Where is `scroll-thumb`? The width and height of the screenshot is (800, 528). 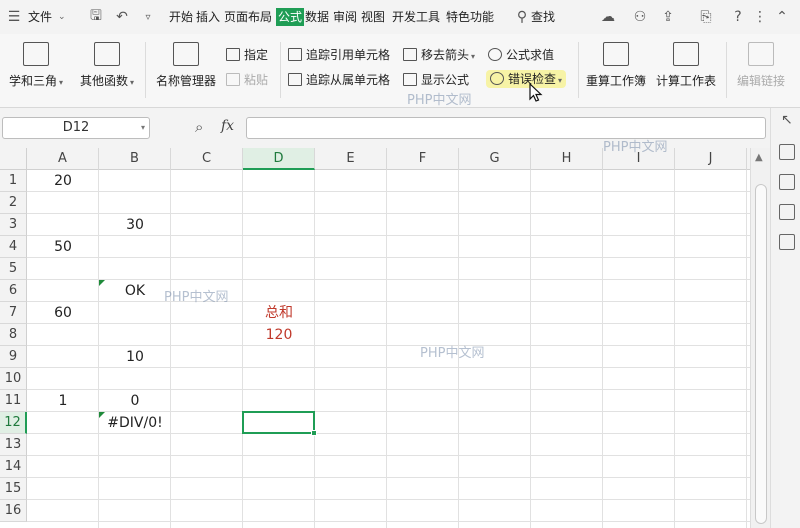 scroll-thumb is located at coordinates (761, 354).